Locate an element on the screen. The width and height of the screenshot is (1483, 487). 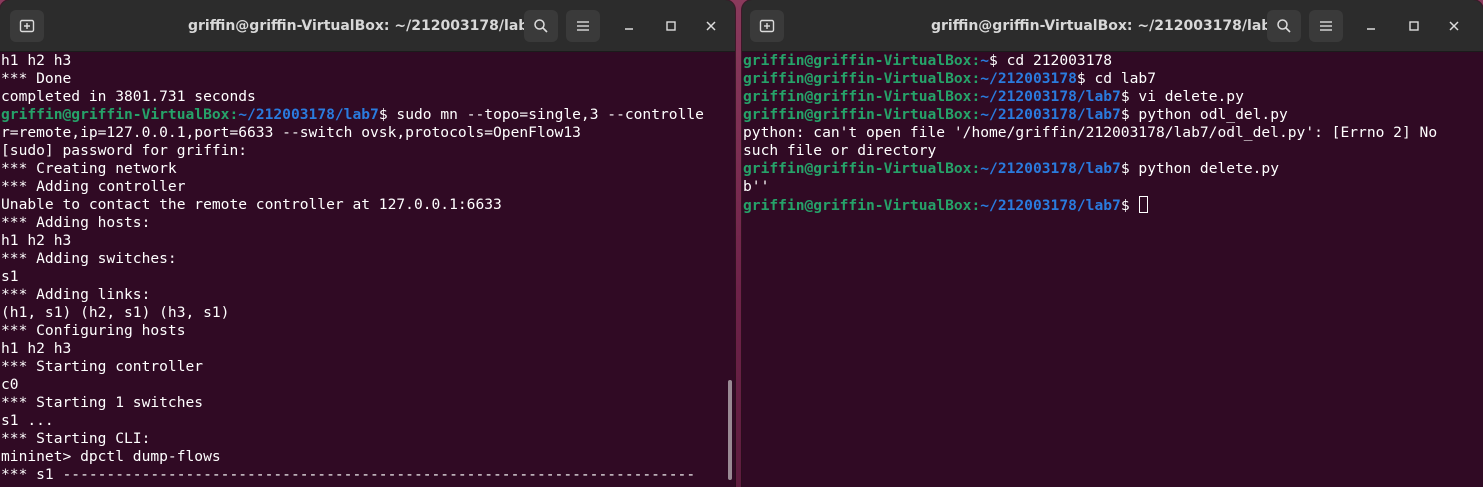
minimize-icon is located at coordinates (629, 26).